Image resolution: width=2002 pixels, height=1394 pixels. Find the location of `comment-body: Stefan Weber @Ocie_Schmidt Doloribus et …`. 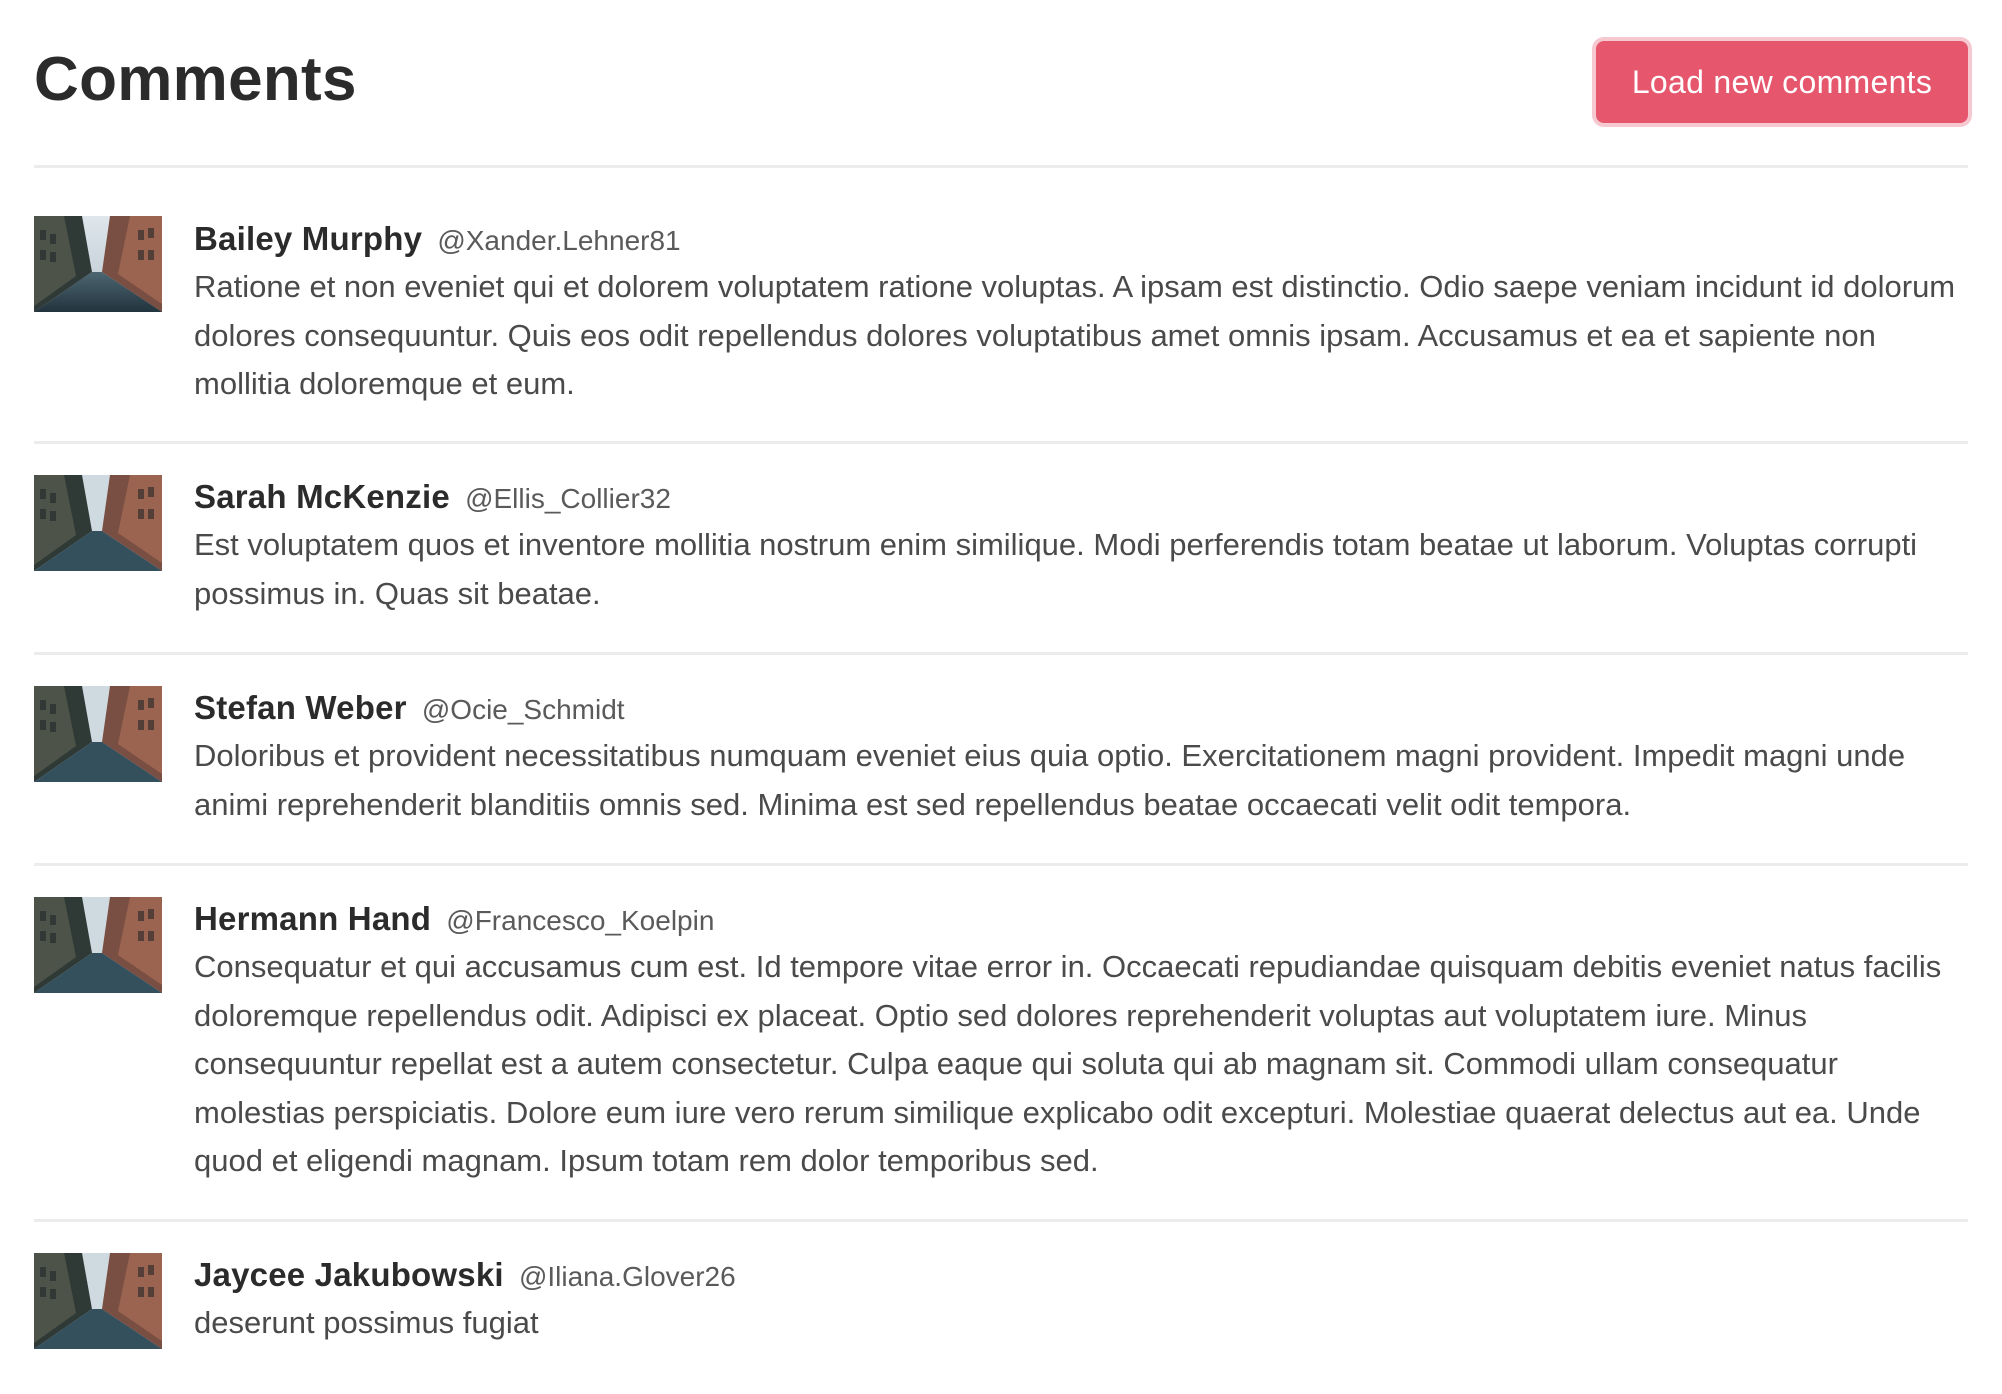

comment-body: Stefan Weber @Ocie_Schmidt Doloribus et … is located at coordinates (1081, 757).